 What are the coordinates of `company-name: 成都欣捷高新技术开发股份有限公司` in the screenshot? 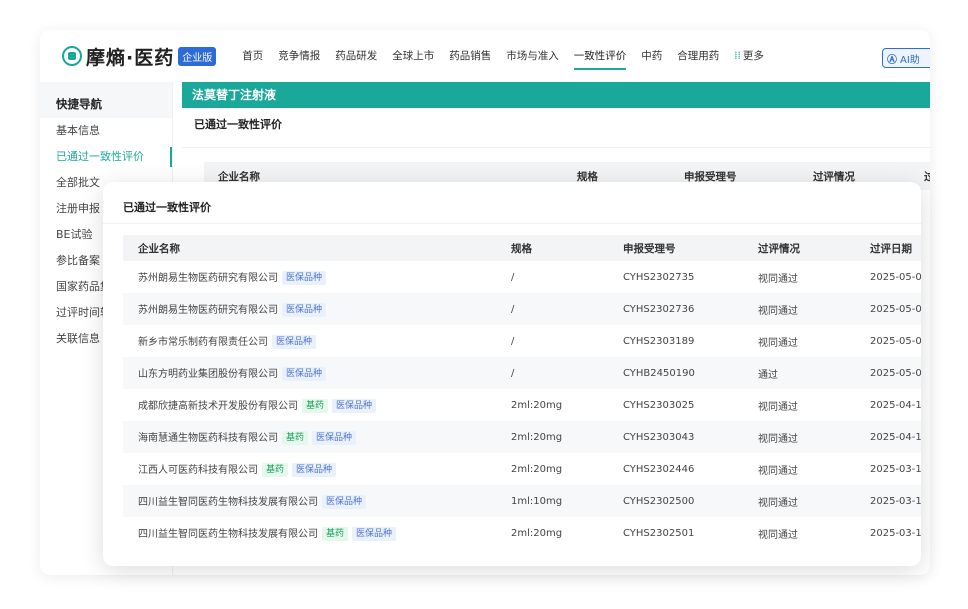 It's located at (218, 406).